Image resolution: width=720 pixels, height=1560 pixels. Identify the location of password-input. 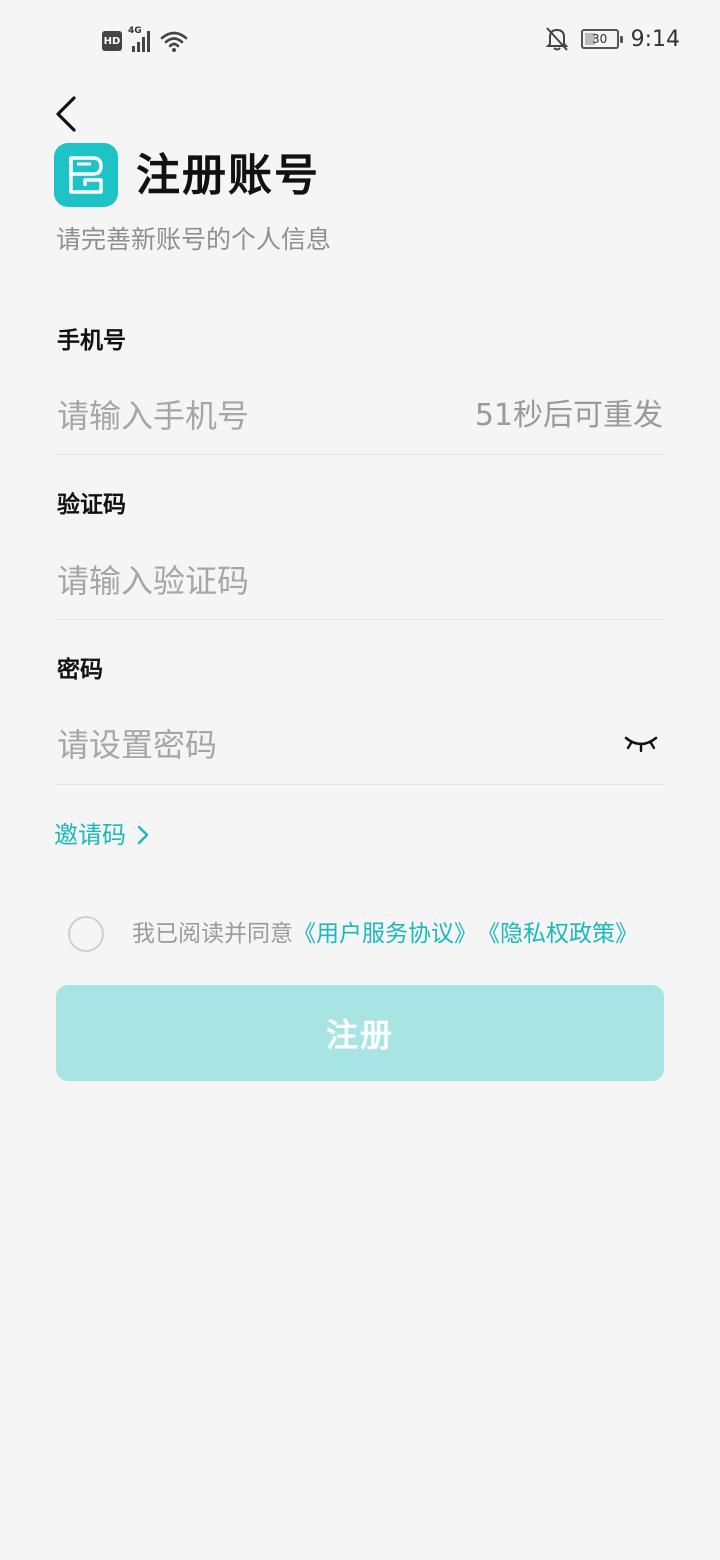
(327, 745).